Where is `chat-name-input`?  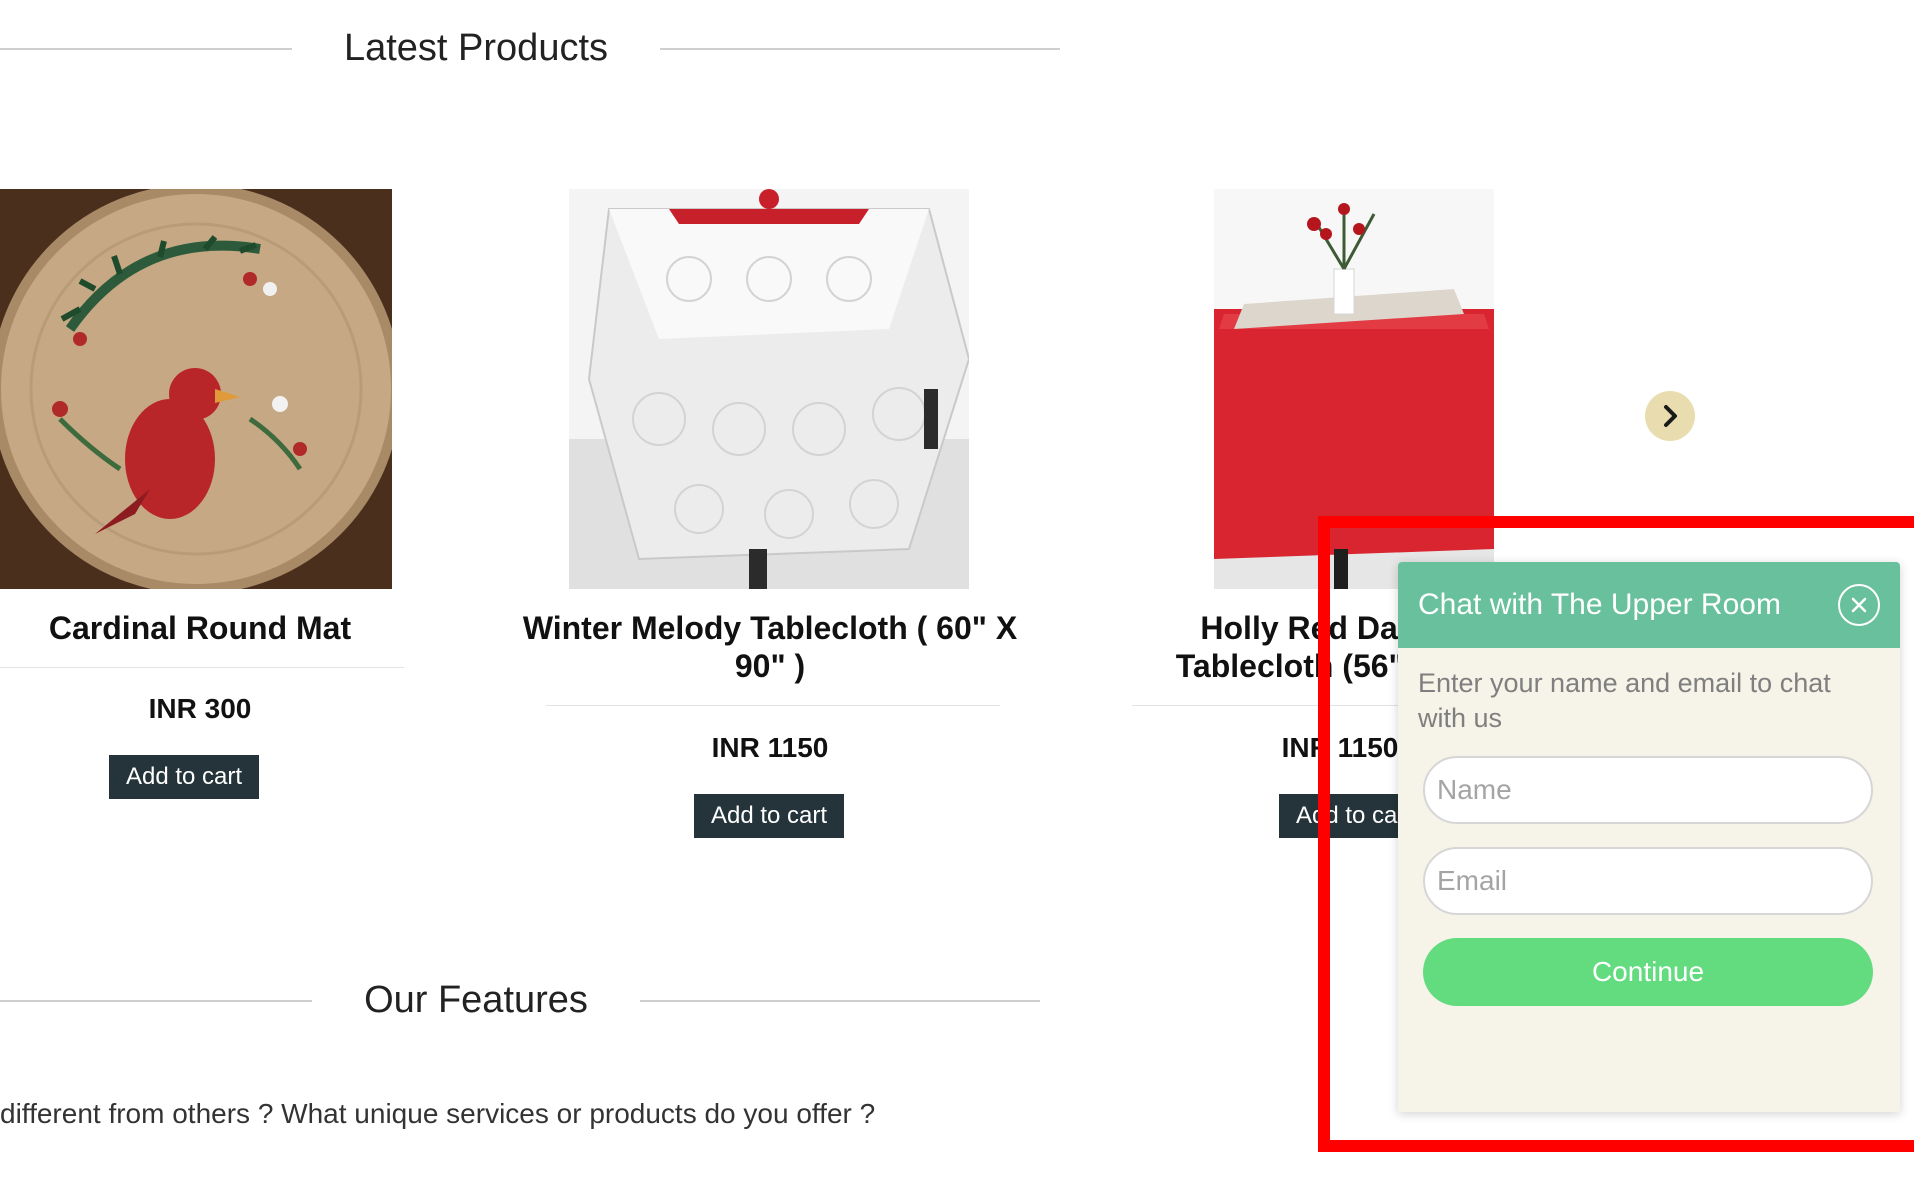 chat-name-input is located at coordinates (1648, 790).